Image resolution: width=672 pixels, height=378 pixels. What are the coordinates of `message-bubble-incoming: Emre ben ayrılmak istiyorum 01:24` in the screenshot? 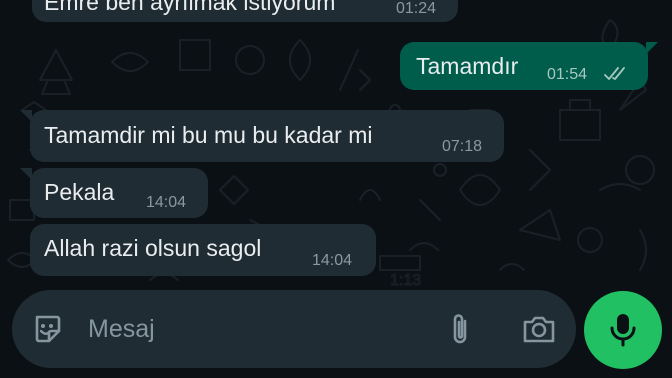 It's located at (245, 11).